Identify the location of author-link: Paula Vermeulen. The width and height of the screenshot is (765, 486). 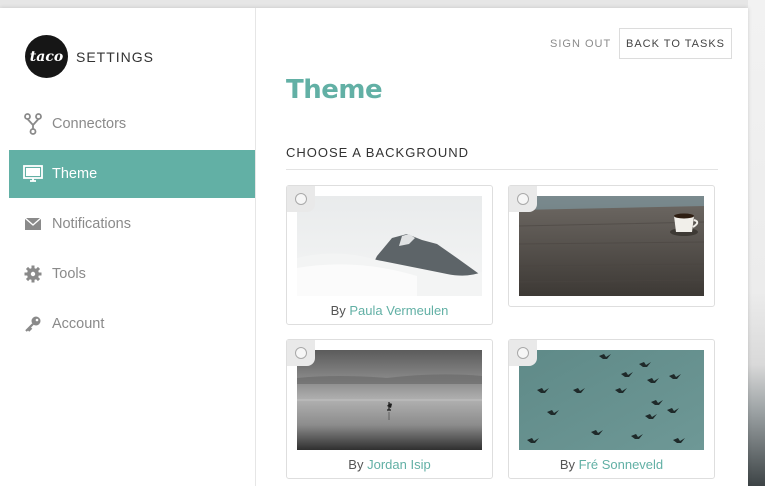
(398, 310).